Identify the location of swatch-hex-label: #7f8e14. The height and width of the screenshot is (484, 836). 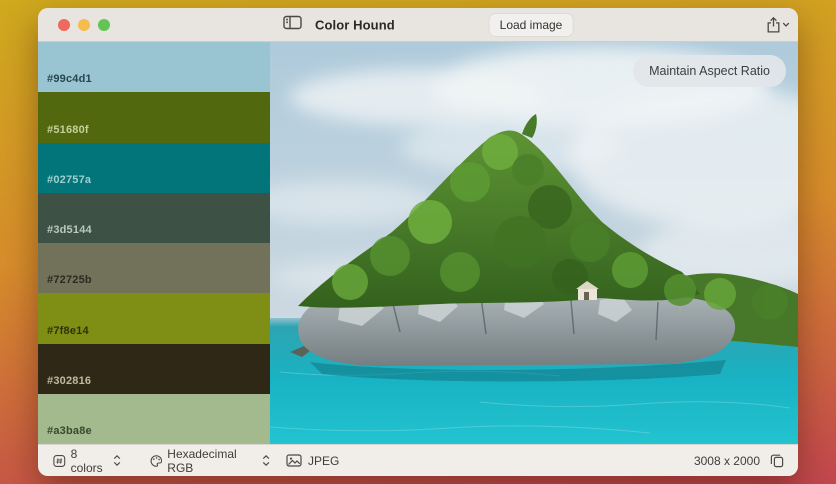
(68, 330).